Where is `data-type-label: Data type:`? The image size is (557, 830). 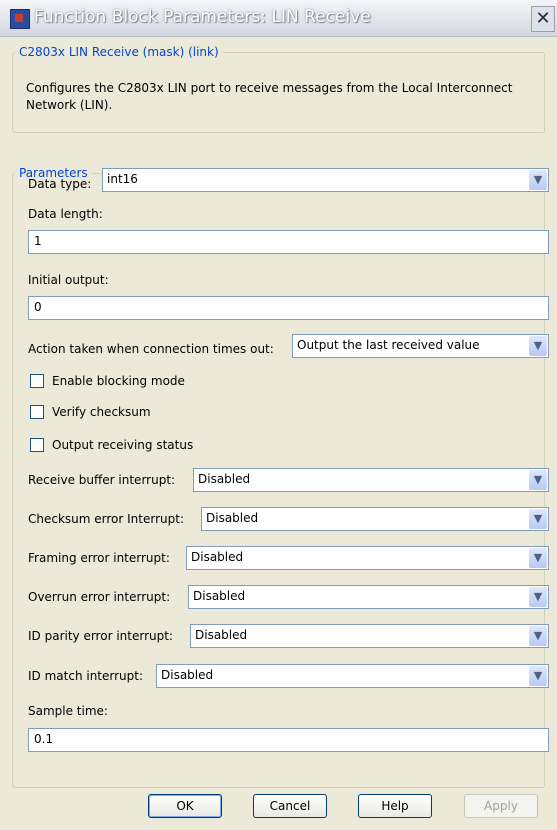 data-type-label: Data type: is located at coordinates (60, 184).